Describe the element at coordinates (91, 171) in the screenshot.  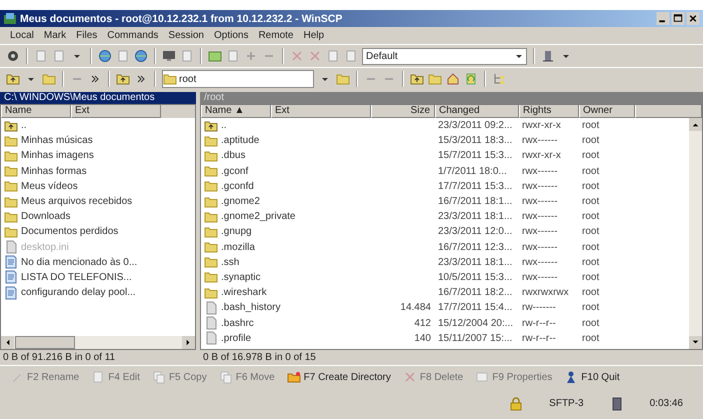
I see `file-name: Minhas formas` at that location.